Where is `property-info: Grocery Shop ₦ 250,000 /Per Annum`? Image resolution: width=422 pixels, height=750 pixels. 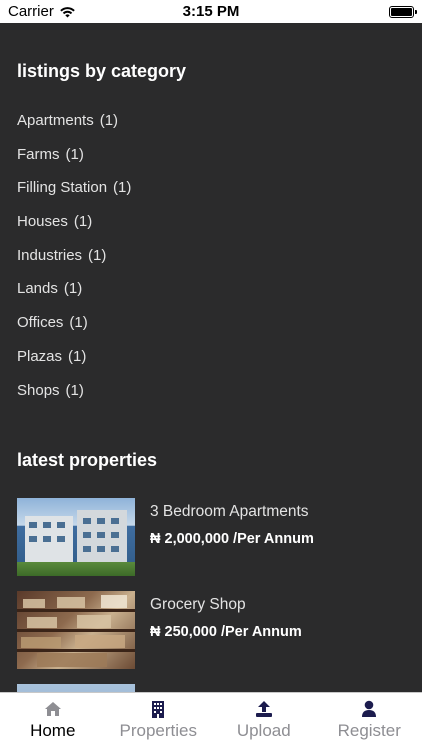
property-info: Grocery Shop ₦ 250,000 /Per Annum is located at coordinates (226, 630).